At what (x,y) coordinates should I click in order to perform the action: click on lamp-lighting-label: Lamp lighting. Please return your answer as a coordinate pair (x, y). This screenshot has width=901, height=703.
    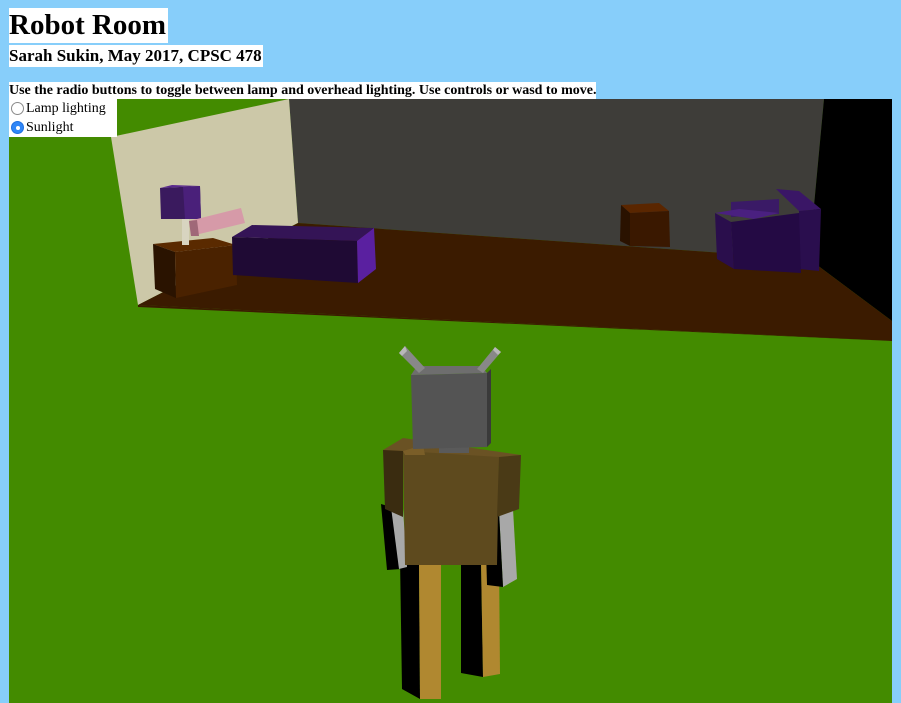
    Looking at the image, I should click on (66, 109).